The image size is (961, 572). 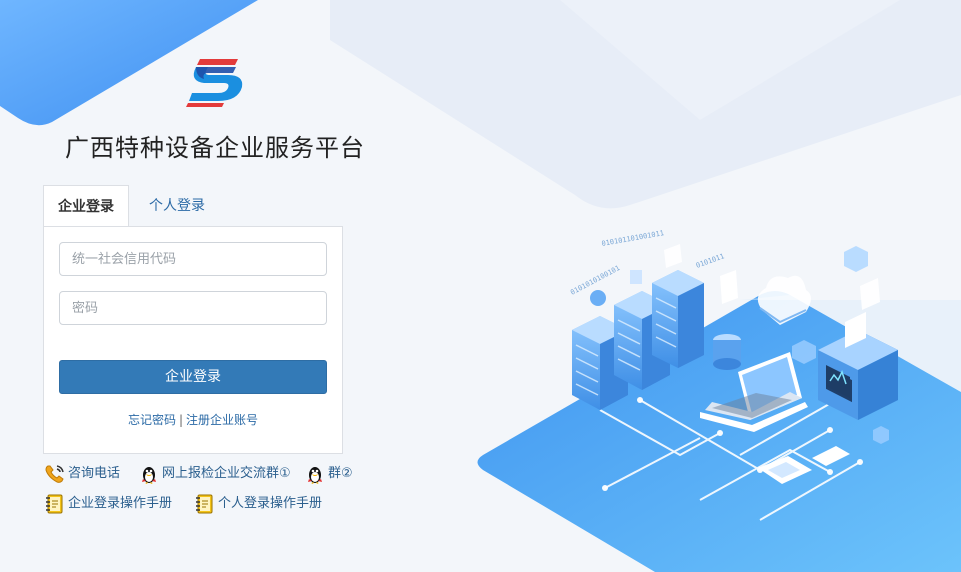 I want to click on tab-personal-login: 个人登录, so click(x=177, y=206).